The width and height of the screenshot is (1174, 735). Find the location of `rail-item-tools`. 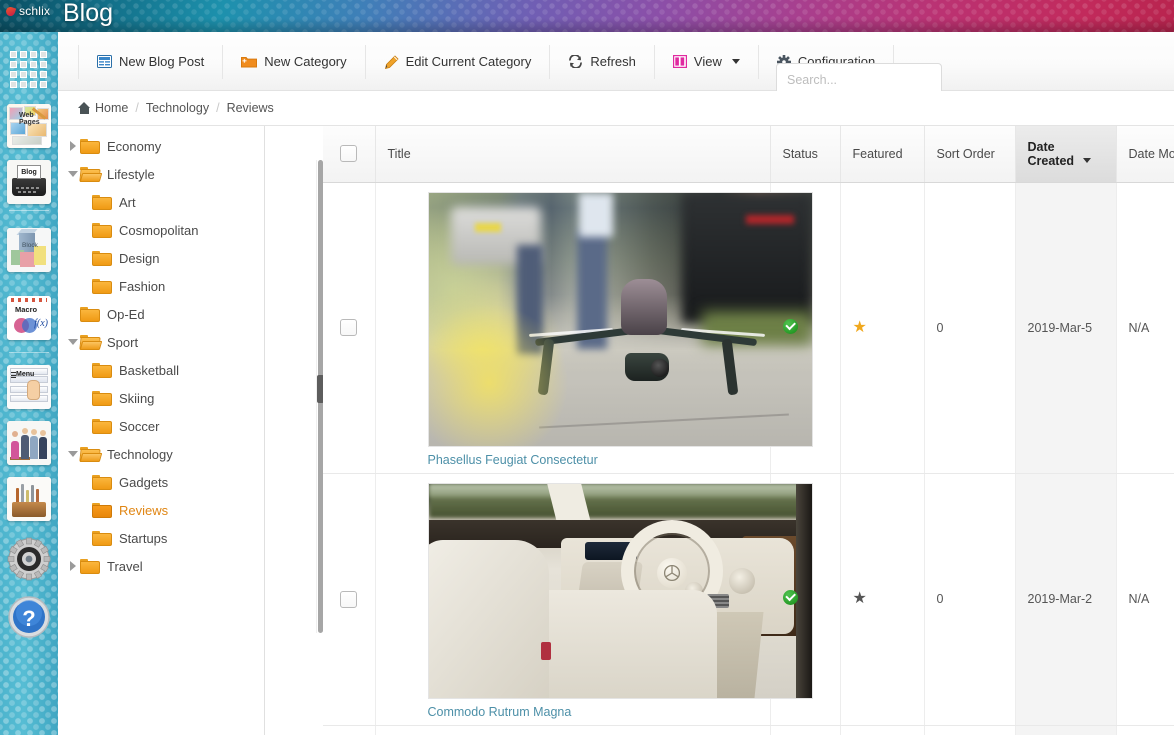

rail-item-tools is located at coordinates (29, 499).